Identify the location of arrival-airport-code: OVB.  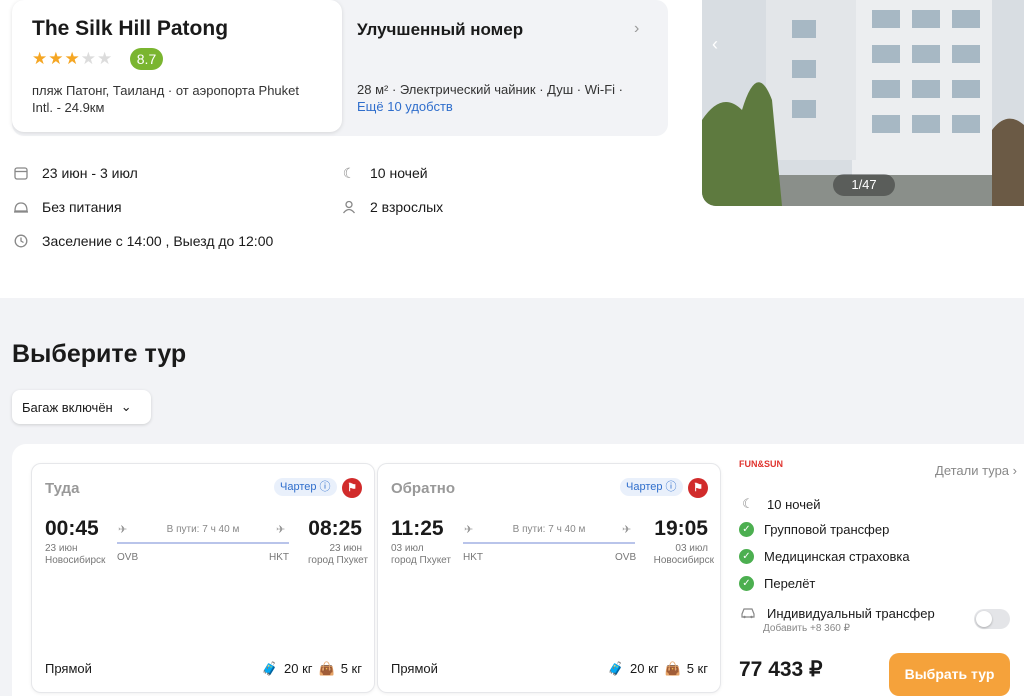
(626, 557).